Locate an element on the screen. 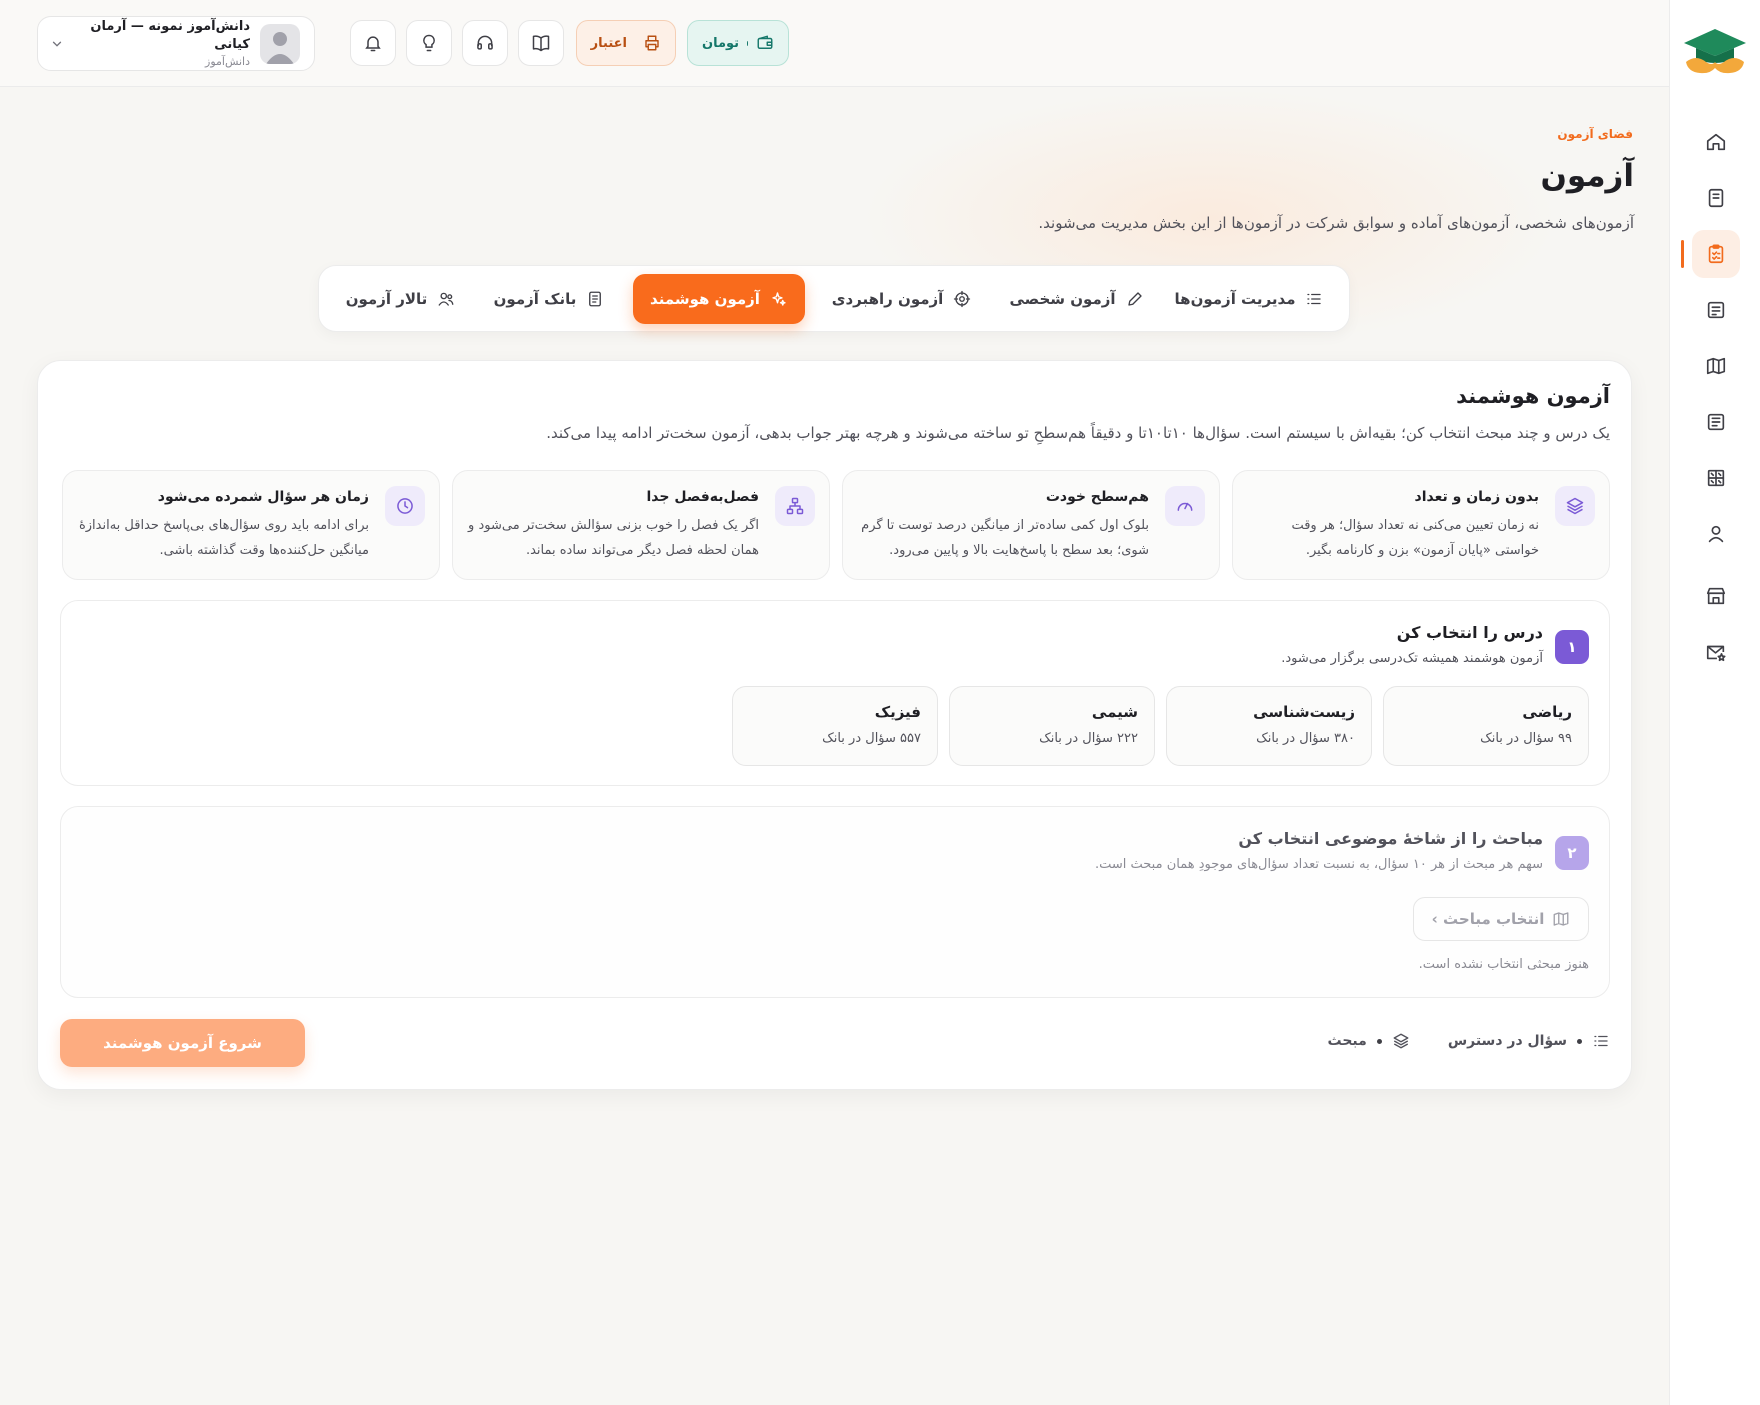 This screenshot has height=1405, width=1760. smart-exam-title: آزمون هوشمند is located at coordinates (1533, 396).